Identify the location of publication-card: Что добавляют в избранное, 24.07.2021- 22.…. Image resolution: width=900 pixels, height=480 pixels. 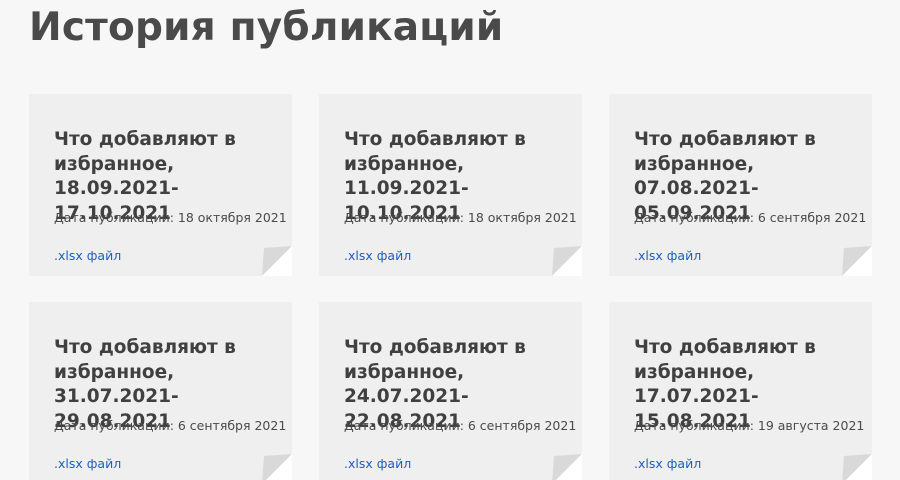
(450, 391).